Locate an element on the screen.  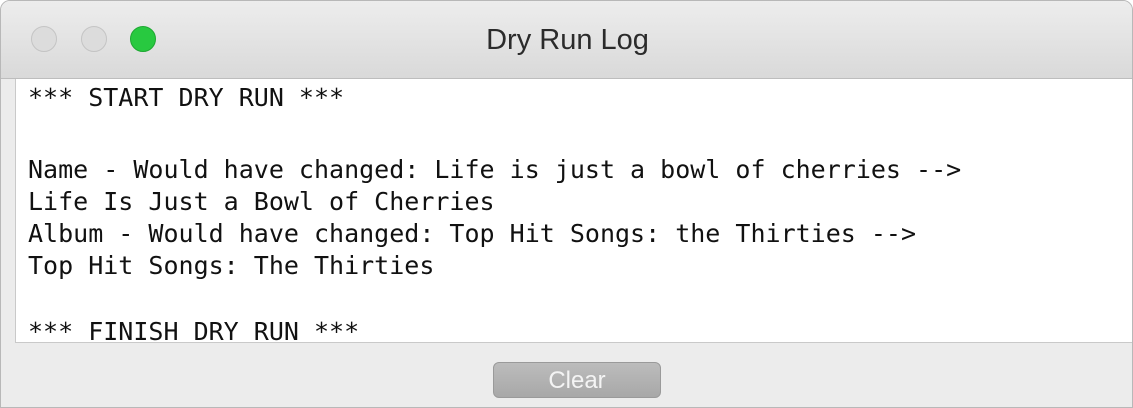
log-line-start: *** START DRY RUN *** is located at coordinates (186, 97).